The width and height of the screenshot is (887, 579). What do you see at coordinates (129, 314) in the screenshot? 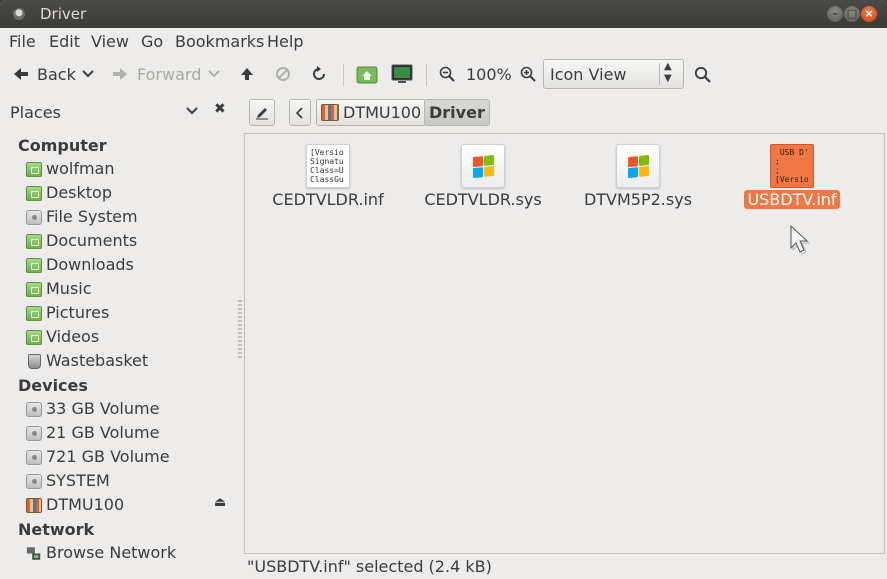
I see `sidebar-item-pictures: Pictures` at bounding box center [129, 314].